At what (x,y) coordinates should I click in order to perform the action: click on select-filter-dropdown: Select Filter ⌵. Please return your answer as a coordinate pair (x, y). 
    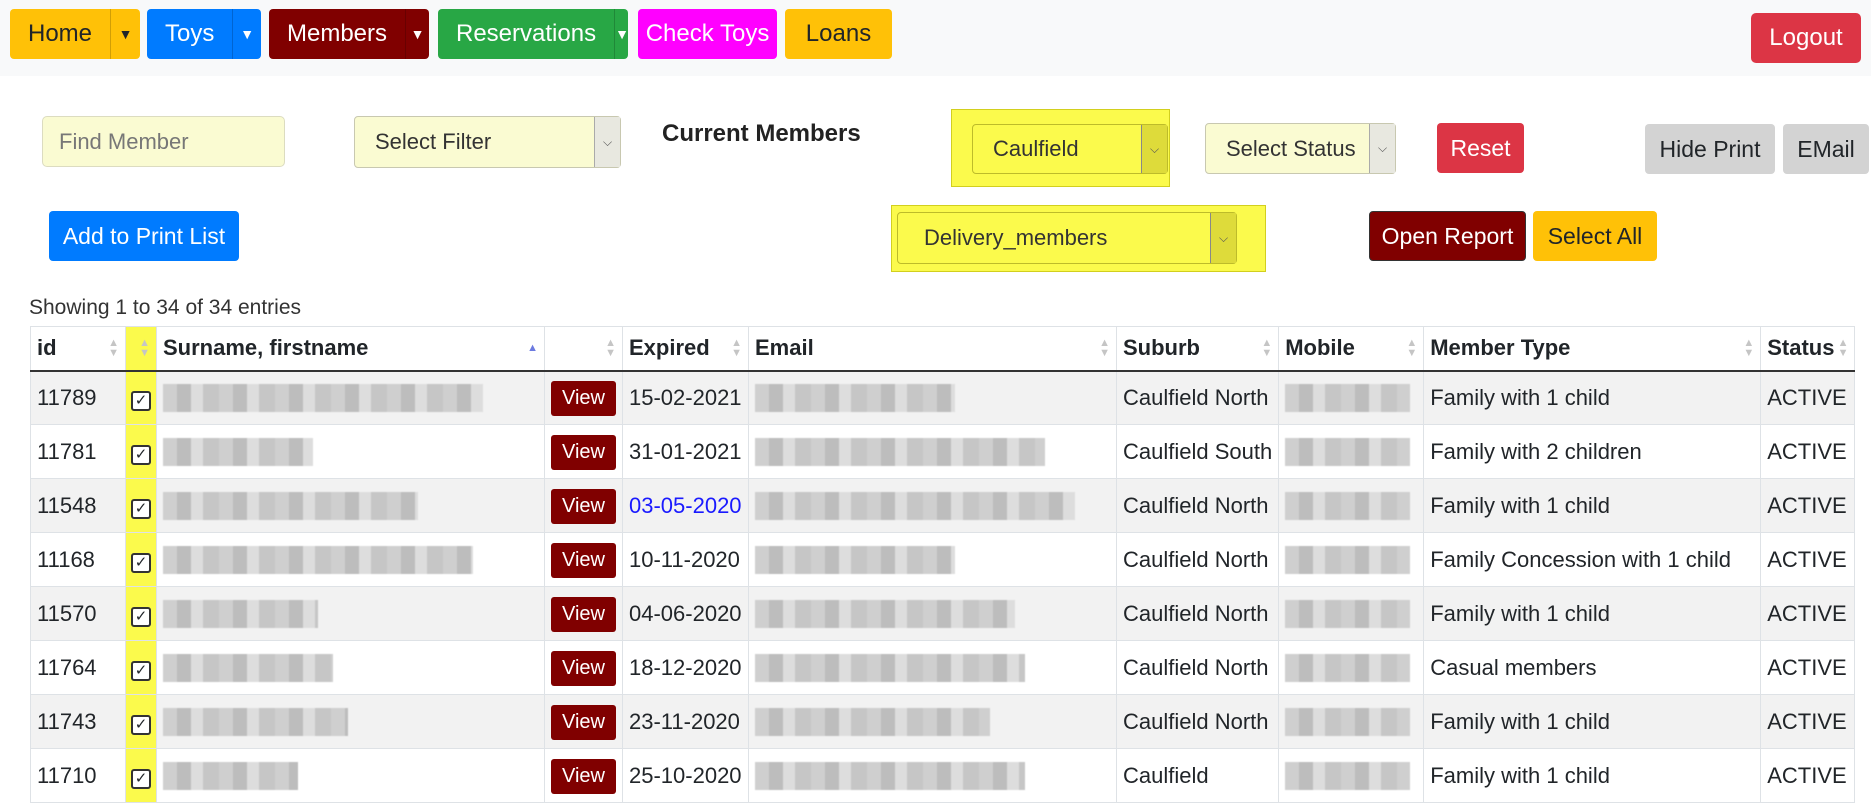
    Looking at the image, I should click on (487, 142).